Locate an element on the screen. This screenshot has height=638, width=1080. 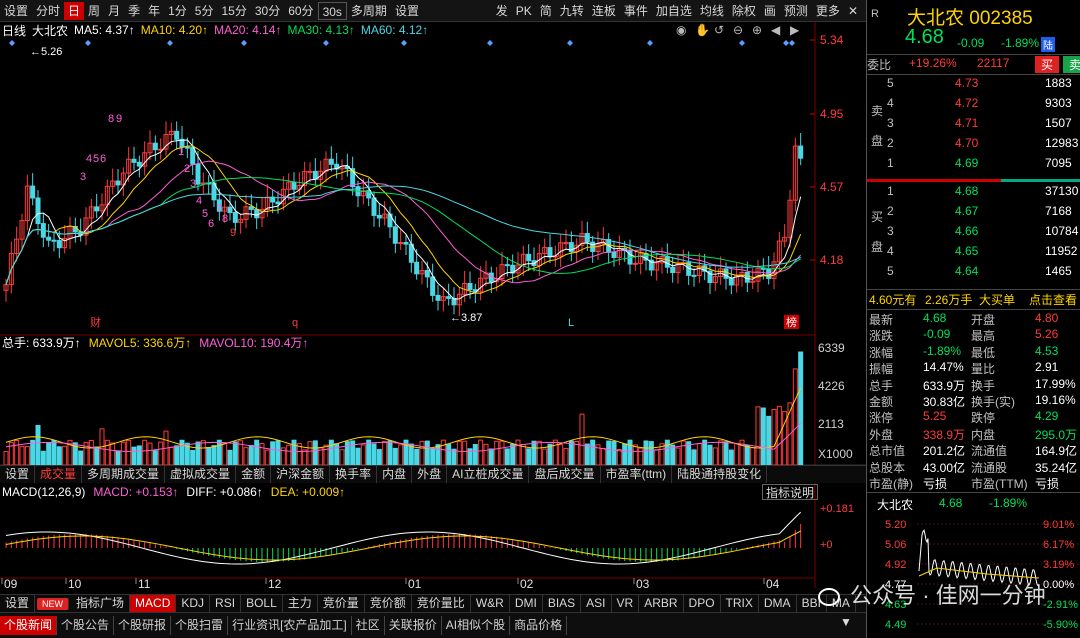
period-button-14: 设置 is located at coordinates (407, 11).